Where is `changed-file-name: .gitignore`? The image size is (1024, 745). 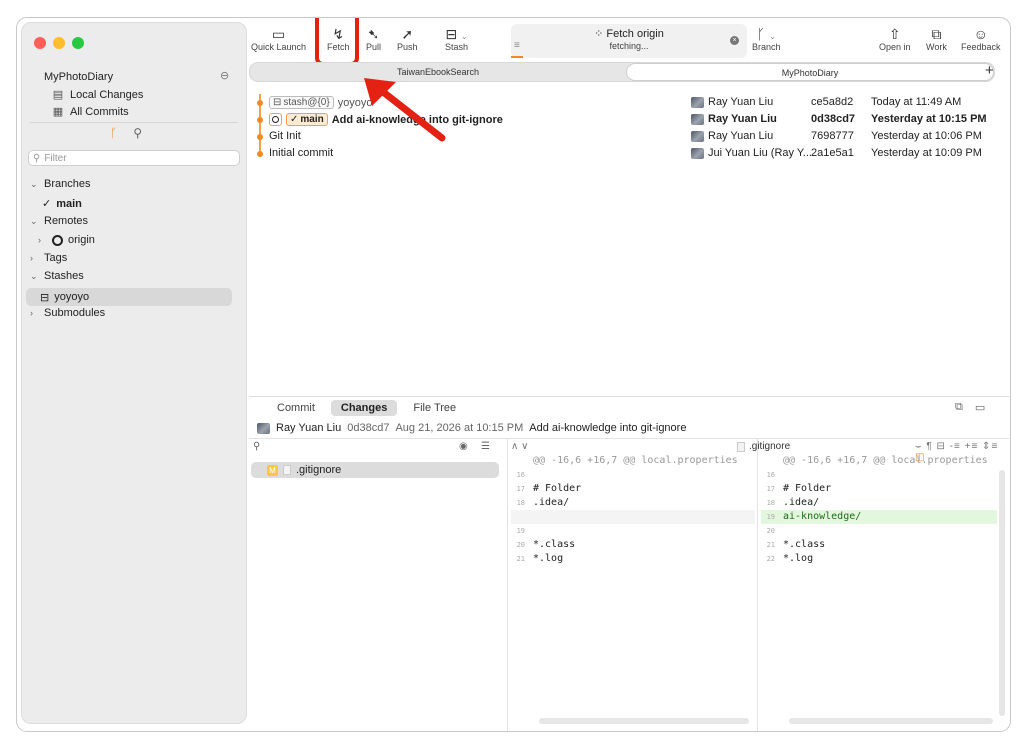 changed-file-name: .gitignore is located at coordinates (319, 470).